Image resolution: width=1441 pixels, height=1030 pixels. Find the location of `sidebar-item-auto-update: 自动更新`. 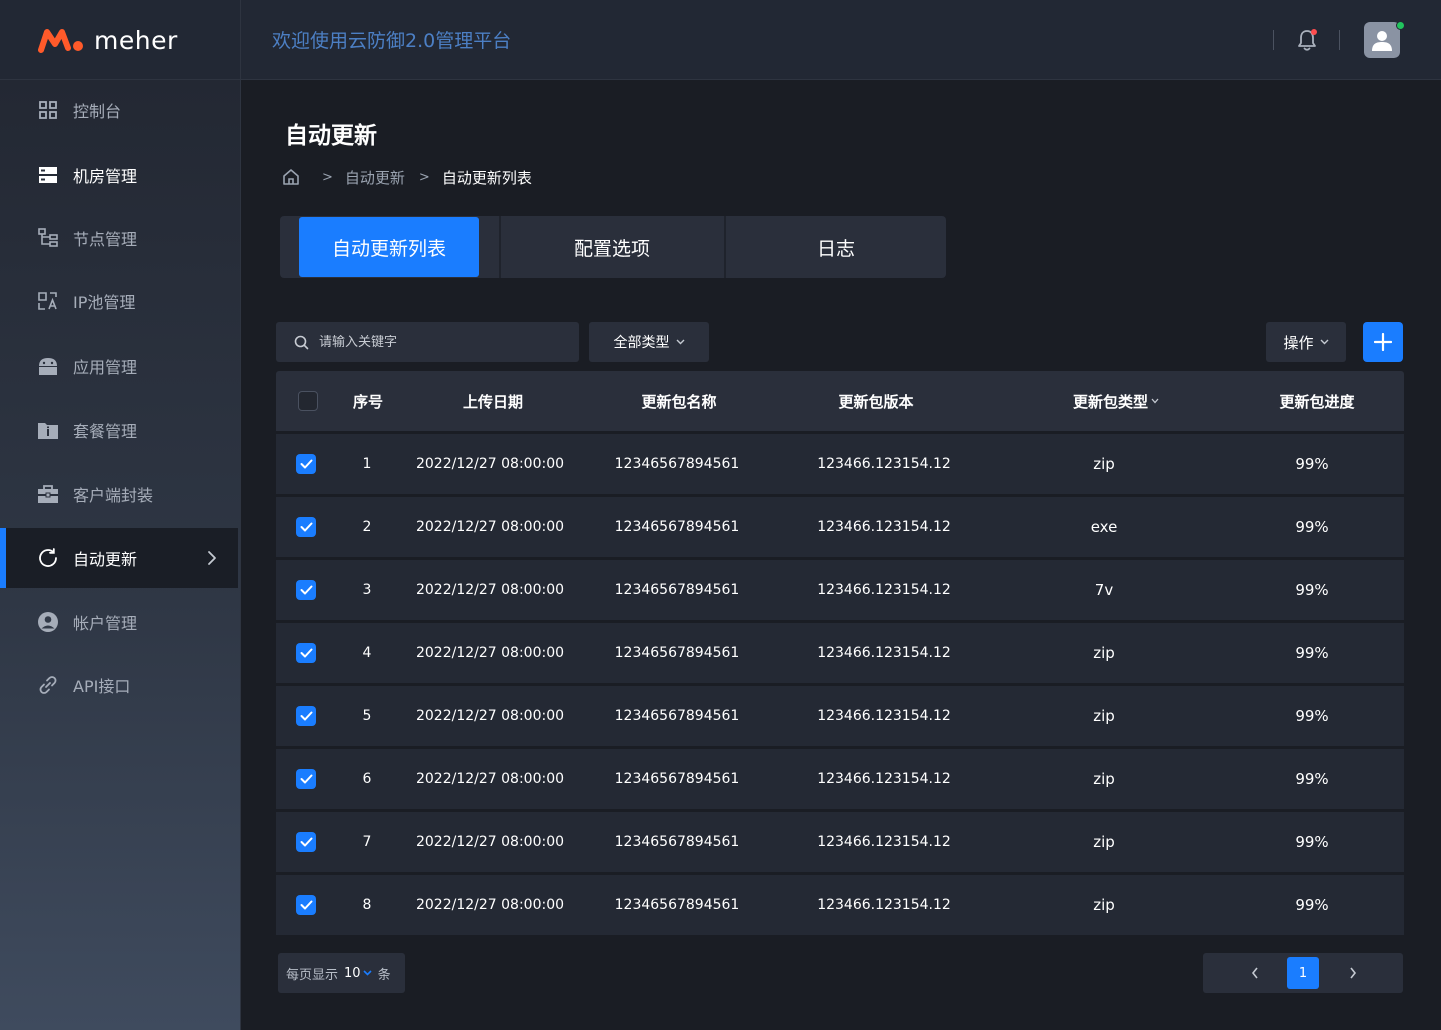

sidebar-item-auto-update: 自动更新 is located at coordinates (119, 558).